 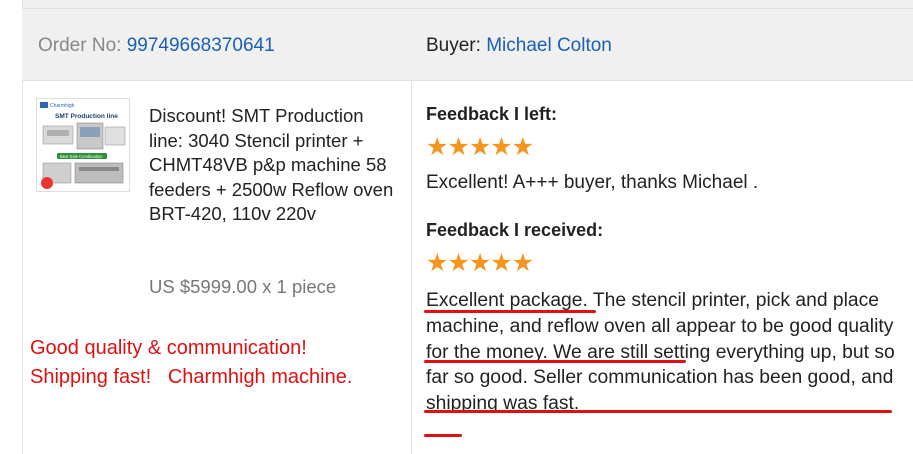 What do you see at coordinates (82, 45) in the screenshot?
I see `order-label: Order No:` at bounding box center [82, 45].